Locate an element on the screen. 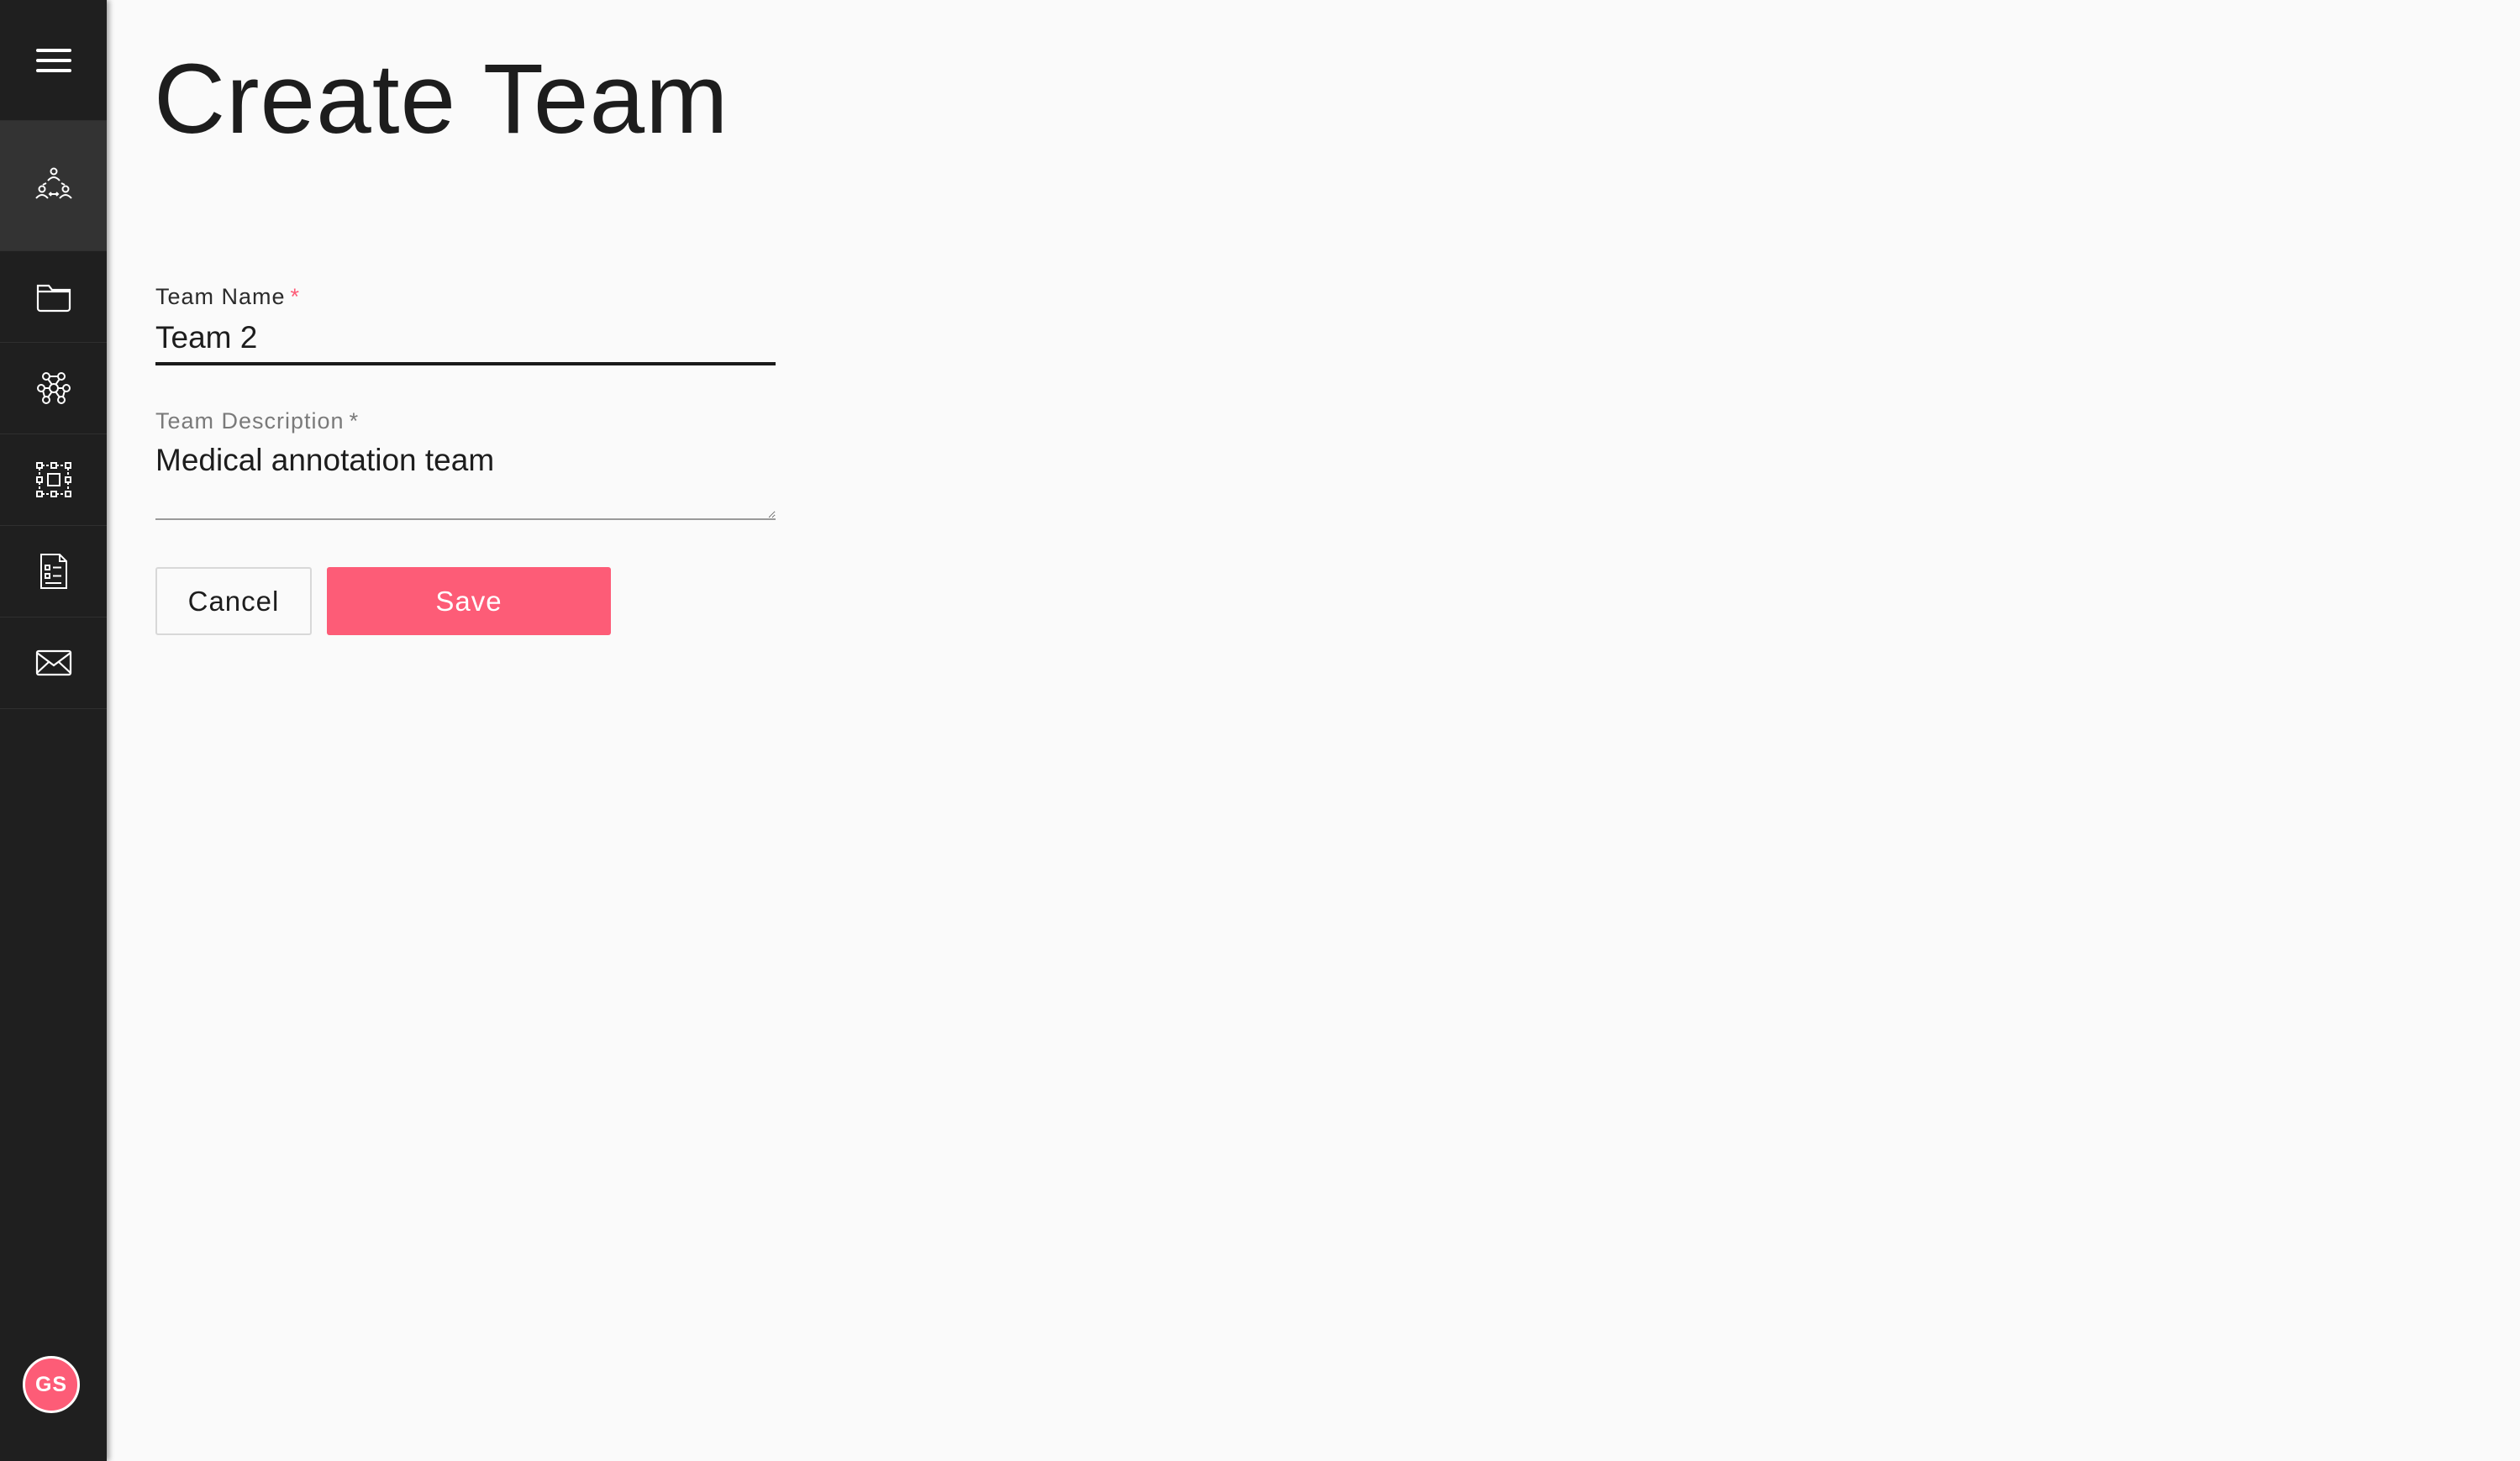  sidebar-item-annotations is located at coordinates (54, 480).